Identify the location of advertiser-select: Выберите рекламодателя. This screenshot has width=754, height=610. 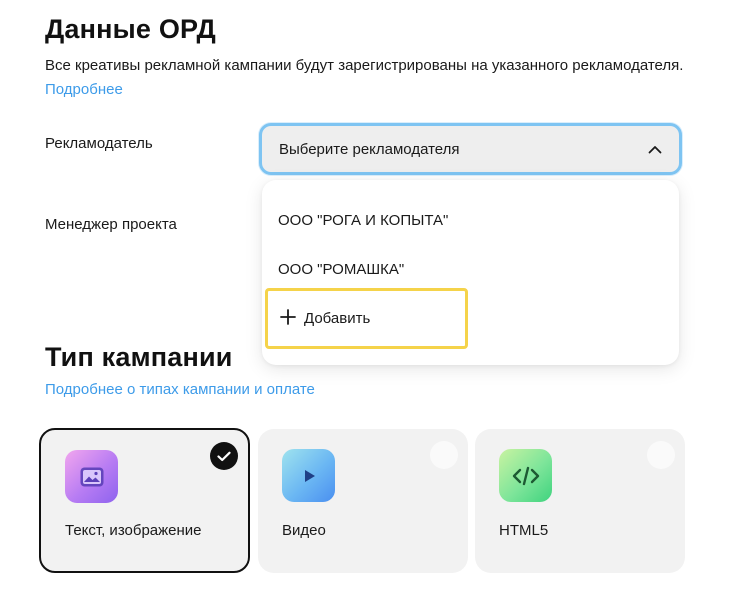
(470, 149).